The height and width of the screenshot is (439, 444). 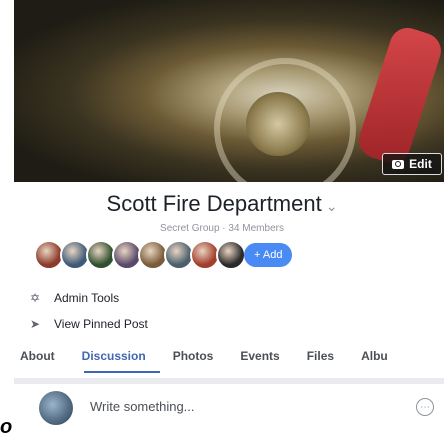 I want to click on admin-tools-label: Admin Tools, so click(x=87, y=298).